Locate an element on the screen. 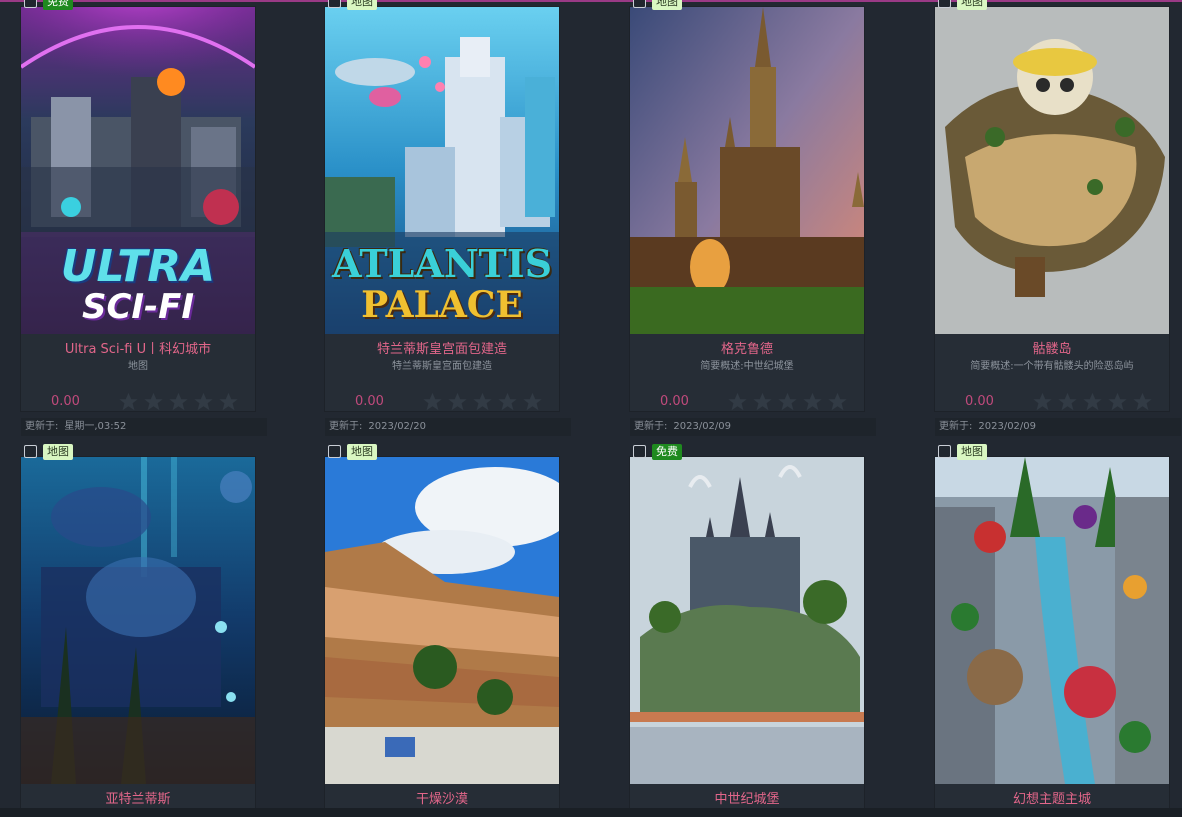 This screenshot has width=1182, height=817. map-card: 地图 格克鲁德 简要概述:中世纪城堡 0.00 更新于: 2023/02/09 is located at coordinates (753, 218).